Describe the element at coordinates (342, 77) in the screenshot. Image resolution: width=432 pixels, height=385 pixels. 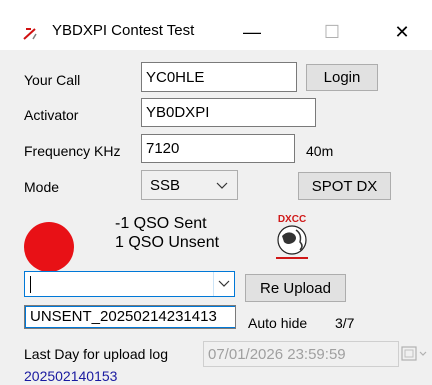
I see `login-button: Login` at that location.